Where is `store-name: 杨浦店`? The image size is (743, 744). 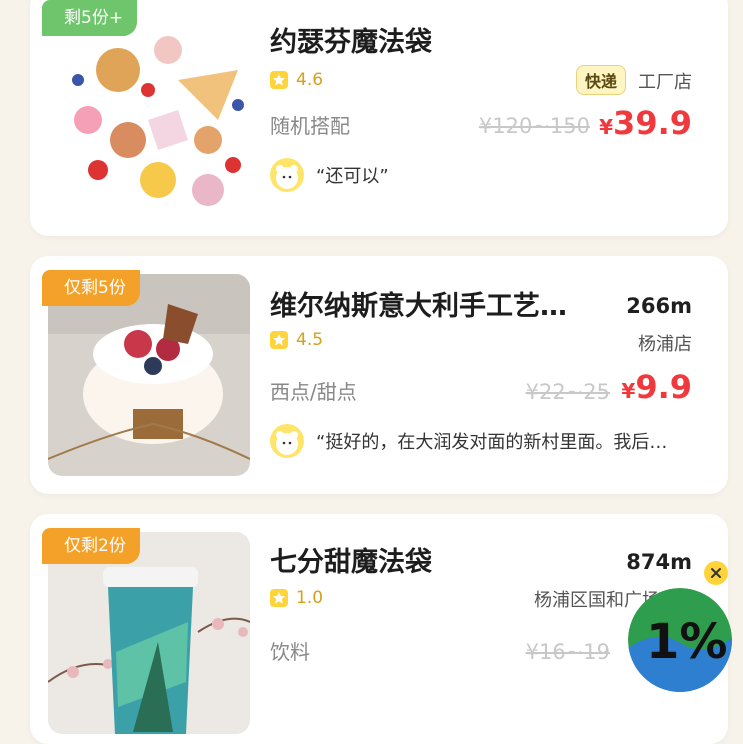 store-name: 杨浦店 is located at coordinates (665, 344).